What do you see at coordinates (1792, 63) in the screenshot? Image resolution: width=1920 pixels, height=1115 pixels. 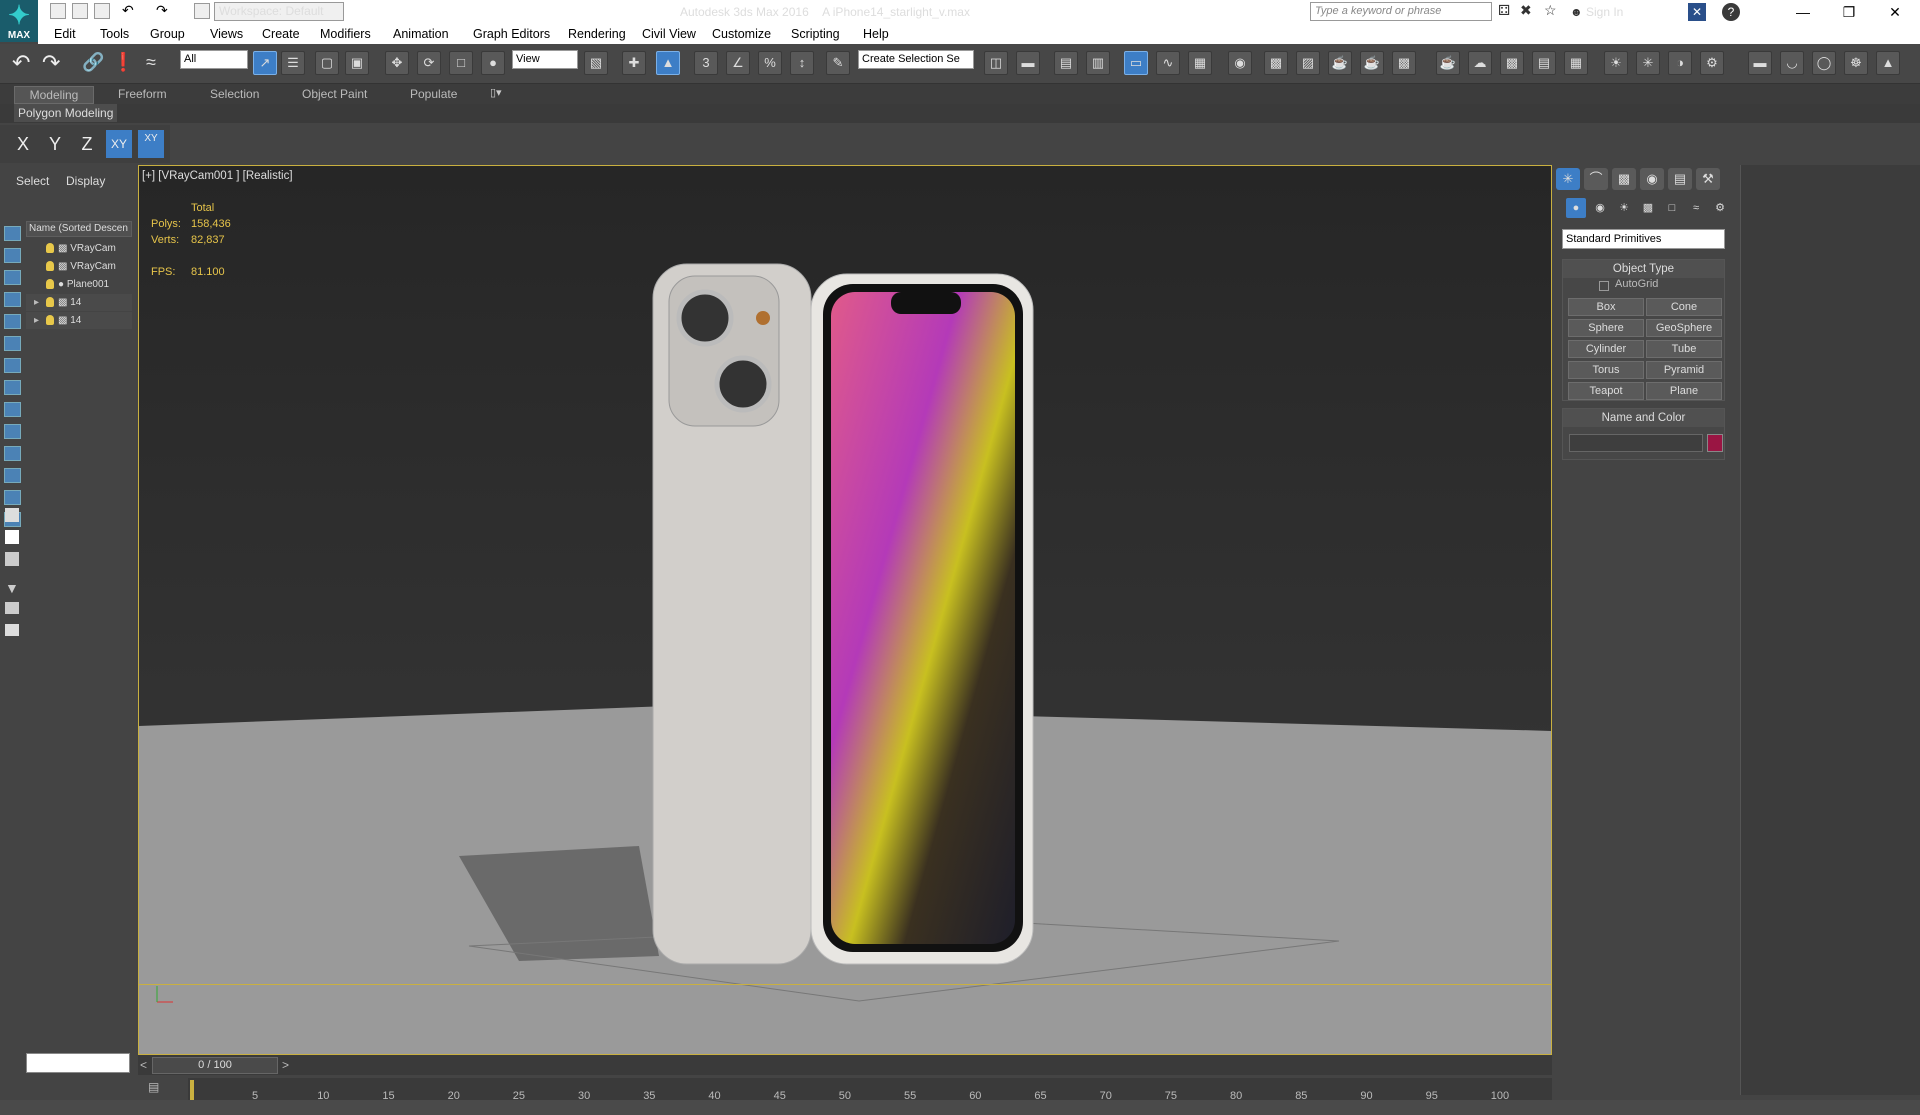 I see `vray-dome-icon: ◡` at bounding box center [1792, 63].